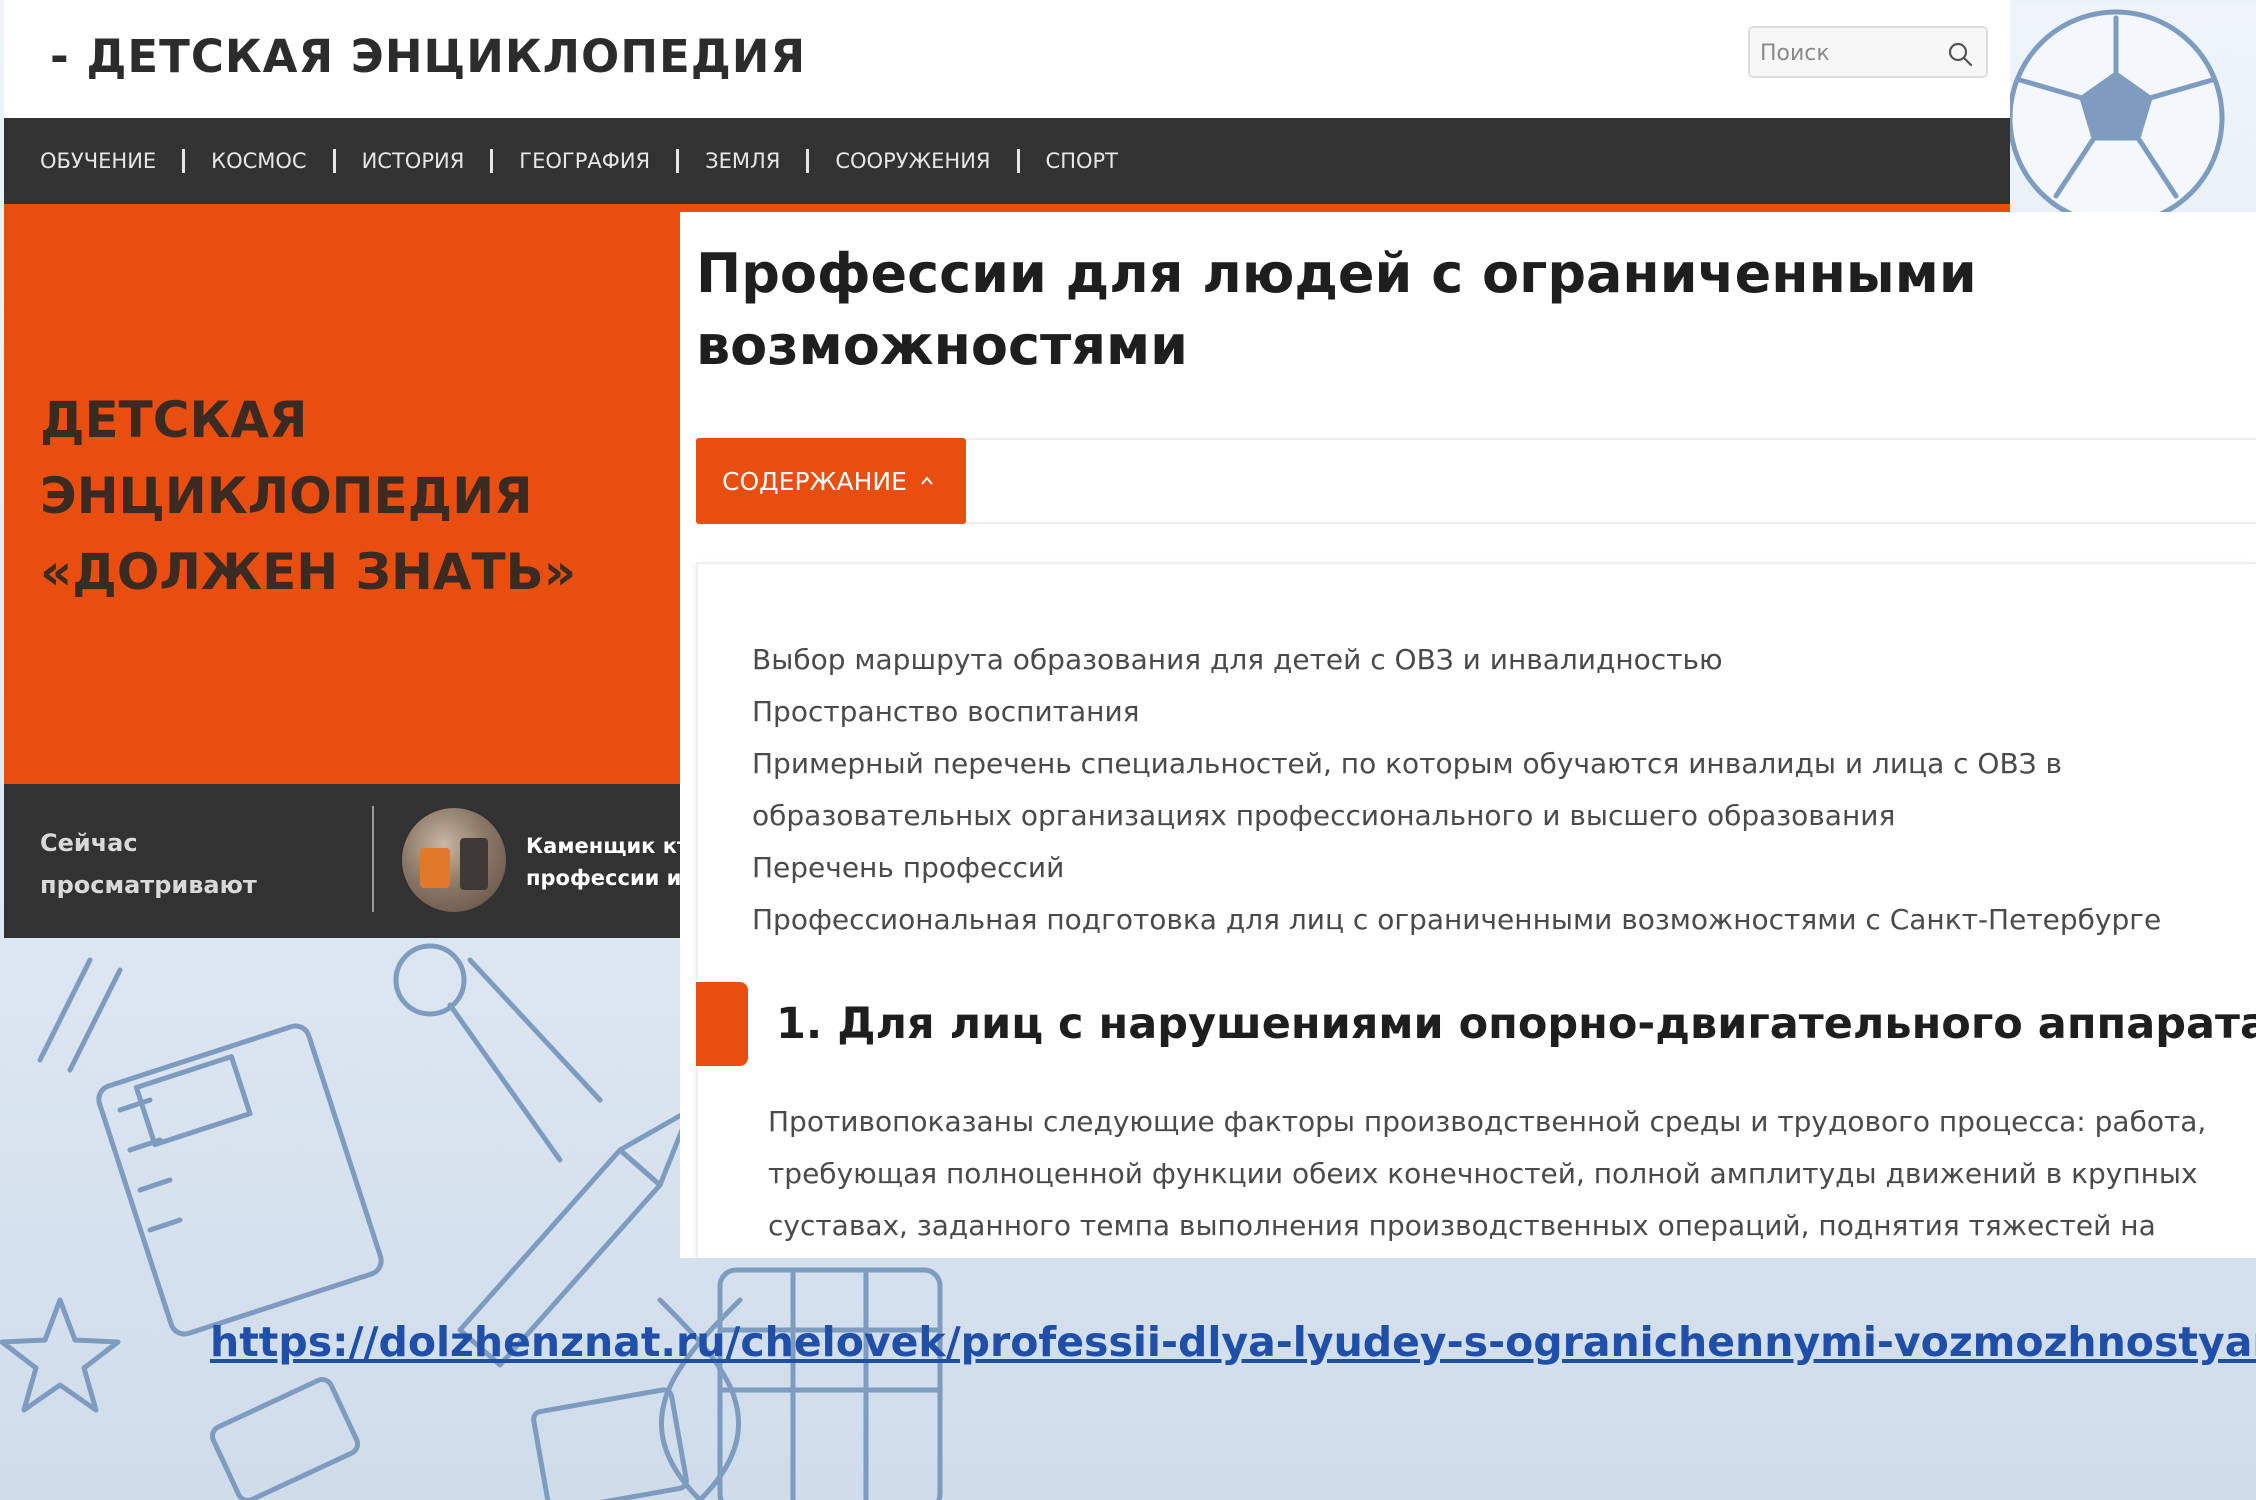  What do you see at coordinates (1007, 59) in the screenshot?
I see `site-header: - ДЕТСКАЯ ЭНЦИКЛОПЕДИЯ` at bounding box center [1007, 59].